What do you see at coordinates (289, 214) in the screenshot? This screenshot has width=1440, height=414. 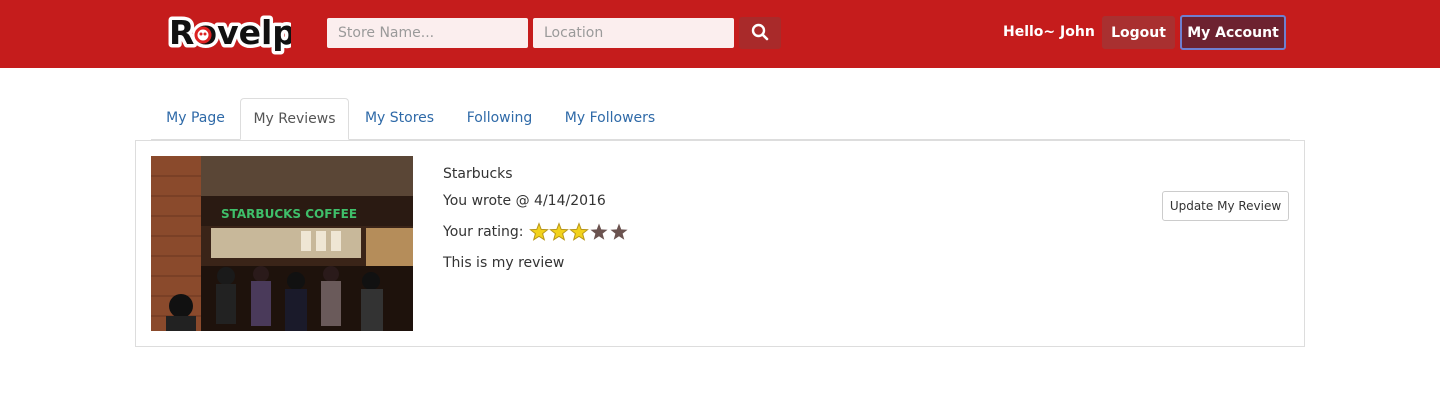 I see `starbucks-sign: STARBUCKS COFFEE` at bounding box center [289, 214].